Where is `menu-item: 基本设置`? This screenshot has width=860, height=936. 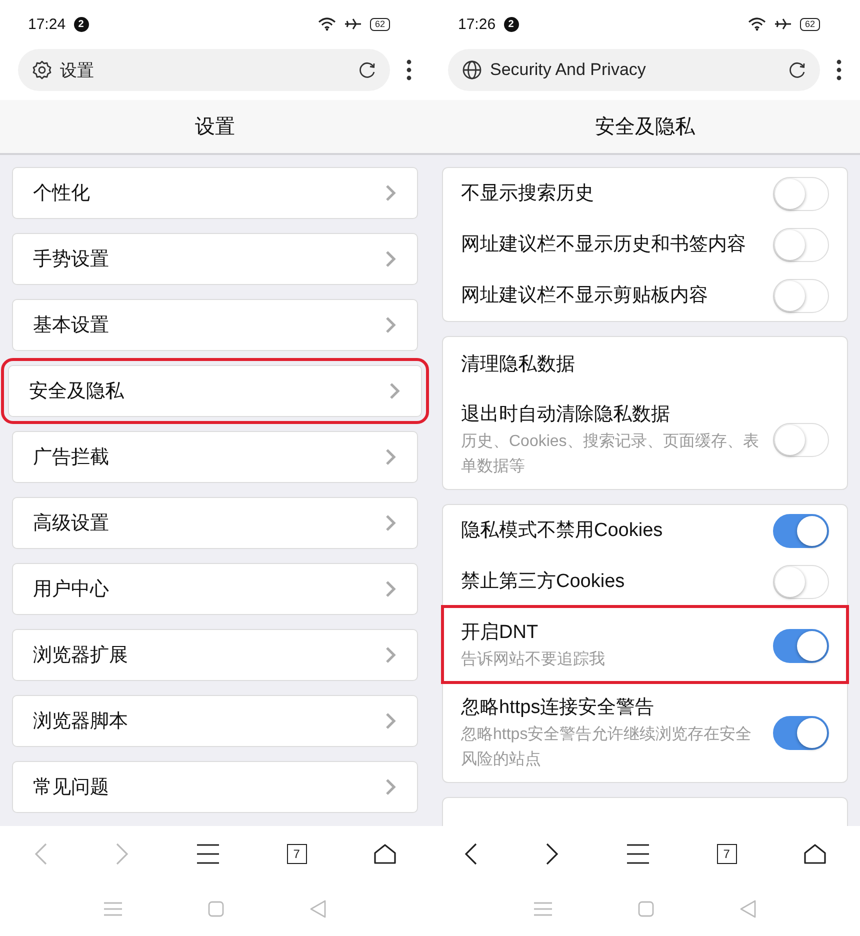
menu-item: 基本设置 is located at coordinates (215, 325).